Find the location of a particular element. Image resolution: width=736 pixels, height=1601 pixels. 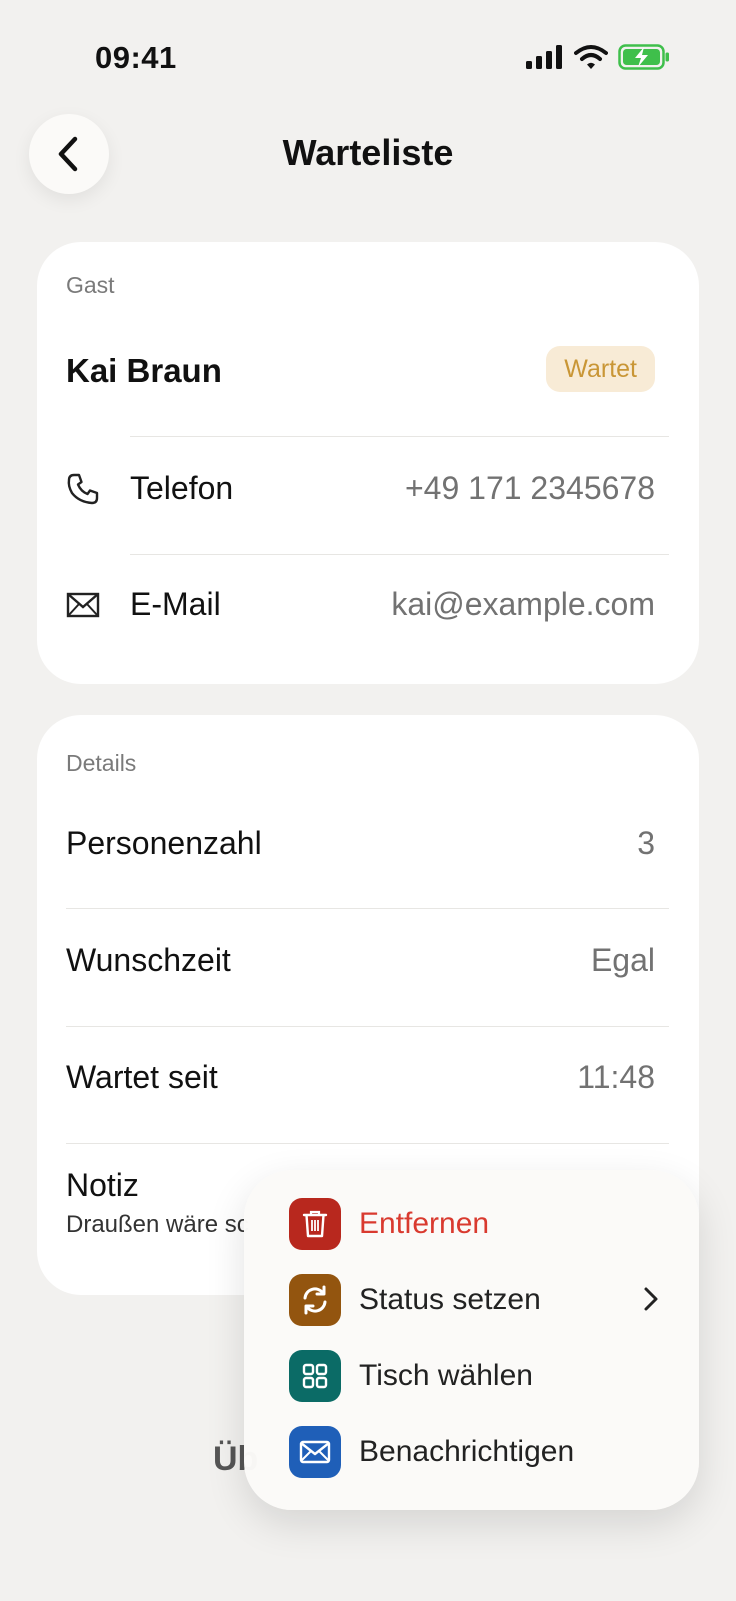

phone-label: Telefon is located at coordinates (182, 488).